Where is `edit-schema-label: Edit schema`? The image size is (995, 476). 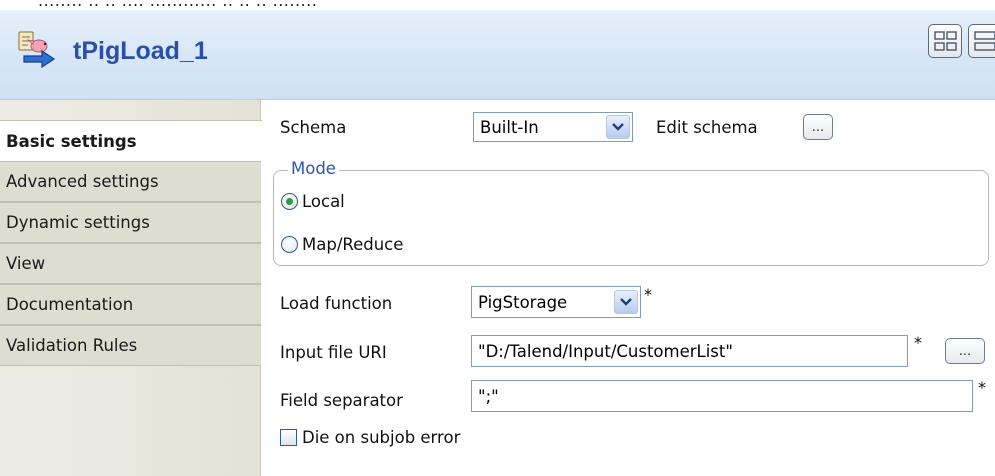 edit-schema-label: Edit schema is located at coordinates (707, 127).